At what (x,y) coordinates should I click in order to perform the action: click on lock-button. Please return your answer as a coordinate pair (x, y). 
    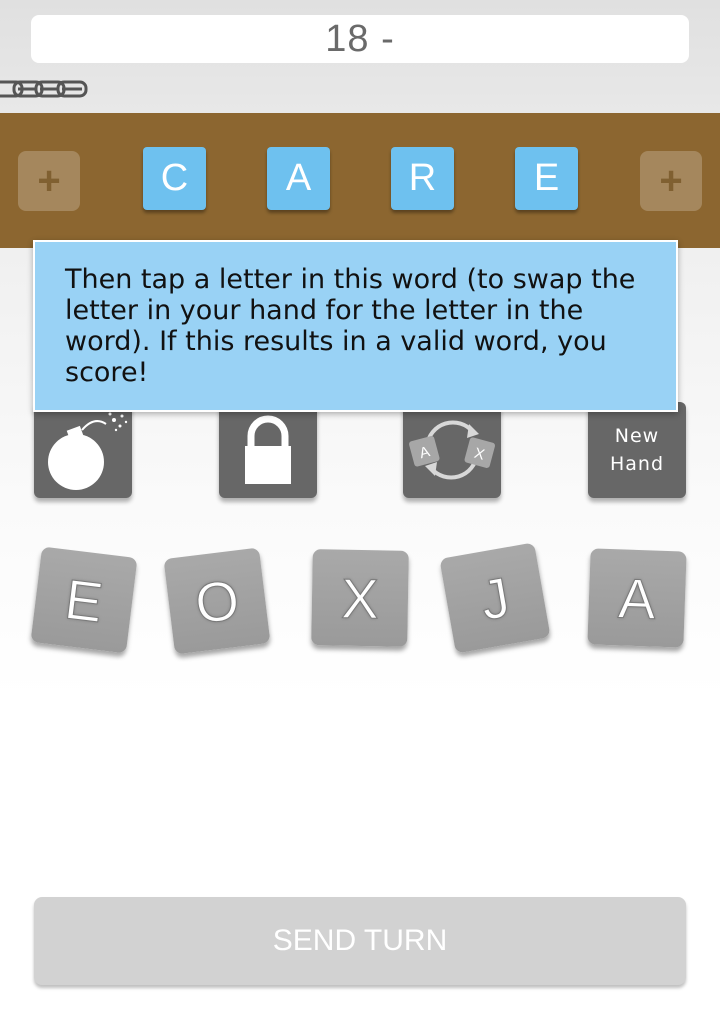
    Looking at the image, I should click on (268, 450).